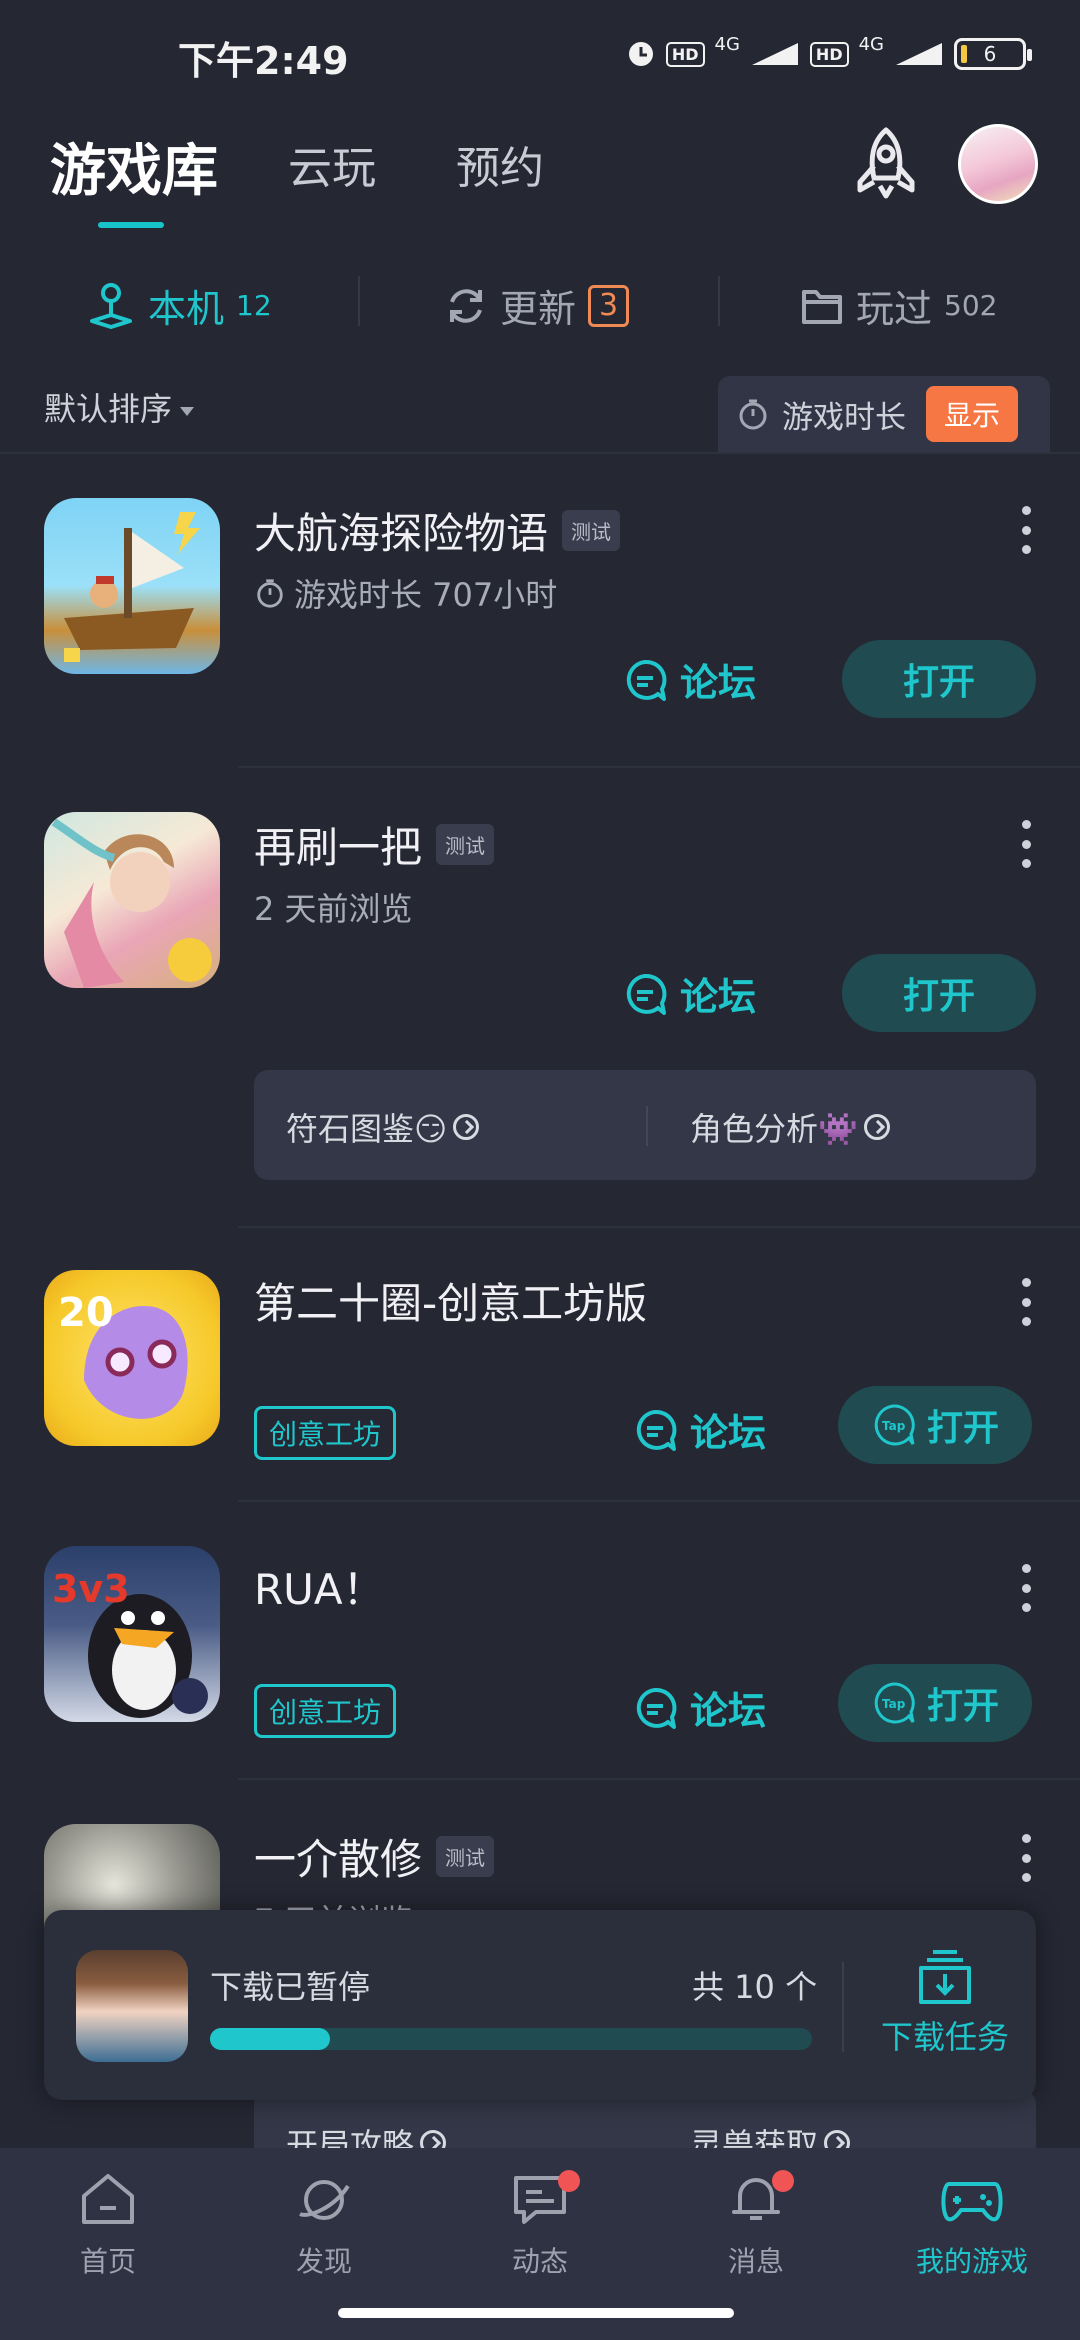 Image resolution: width=1080 pixels, height=2340 pixels. What do you see at coordinates (332, 164) in the screenshot?
I see `tab-cloud-play: 云玩` at bounding box center [332, 164].